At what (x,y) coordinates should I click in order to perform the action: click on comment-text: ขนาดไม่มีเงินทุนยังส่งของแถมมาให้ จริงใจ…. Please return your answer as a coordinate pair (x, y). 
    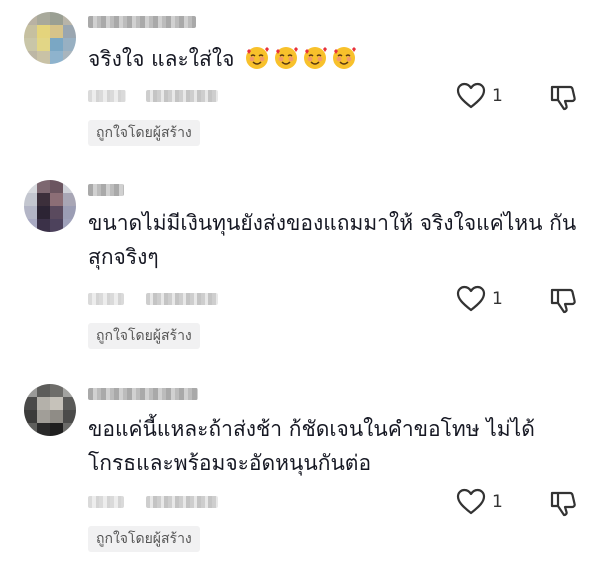
    Looking at the image, I should click on (332, 240).